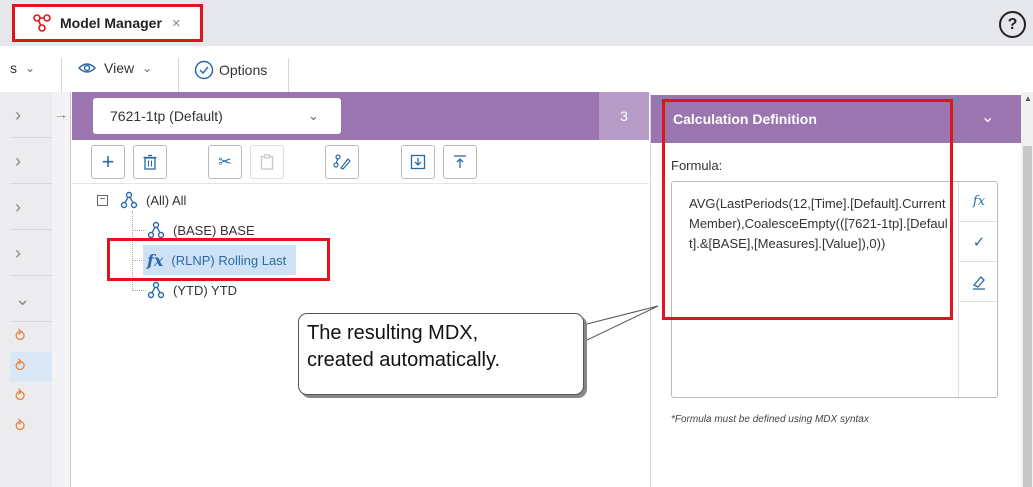  I want to click on scrollbar-thumb, so click(1027, 316).